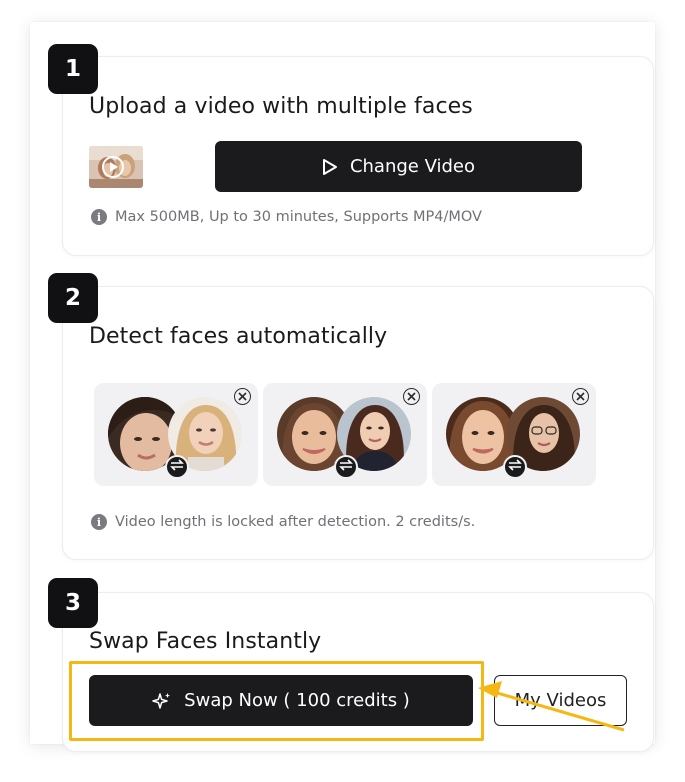 The image size is (685, 782). What do you see at coordinates (73, 298) in the screenshot?
I see `step-2-badge: 2` at bounding box center [73, 298].